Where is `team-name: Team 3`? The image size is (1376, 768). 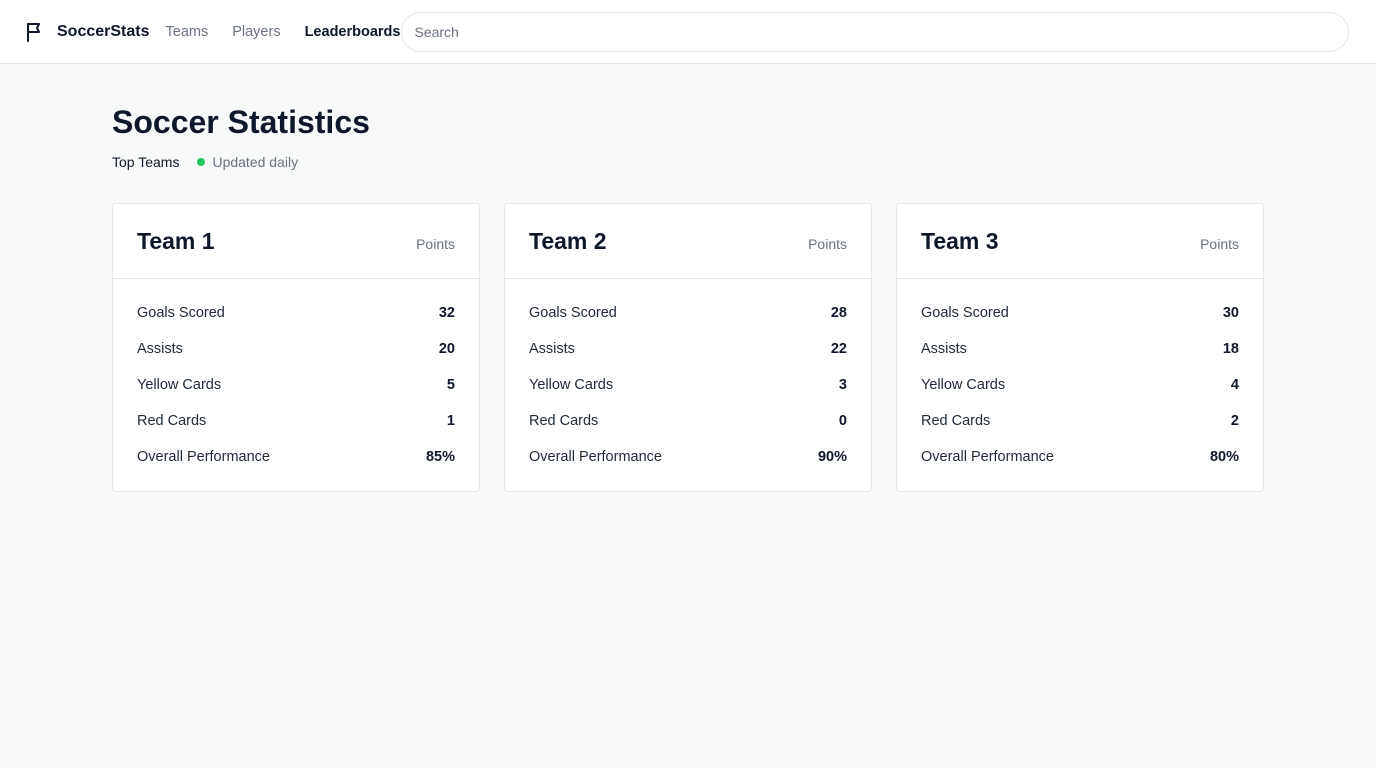
team-name: Team 3 is located at coordinates (960, 240).